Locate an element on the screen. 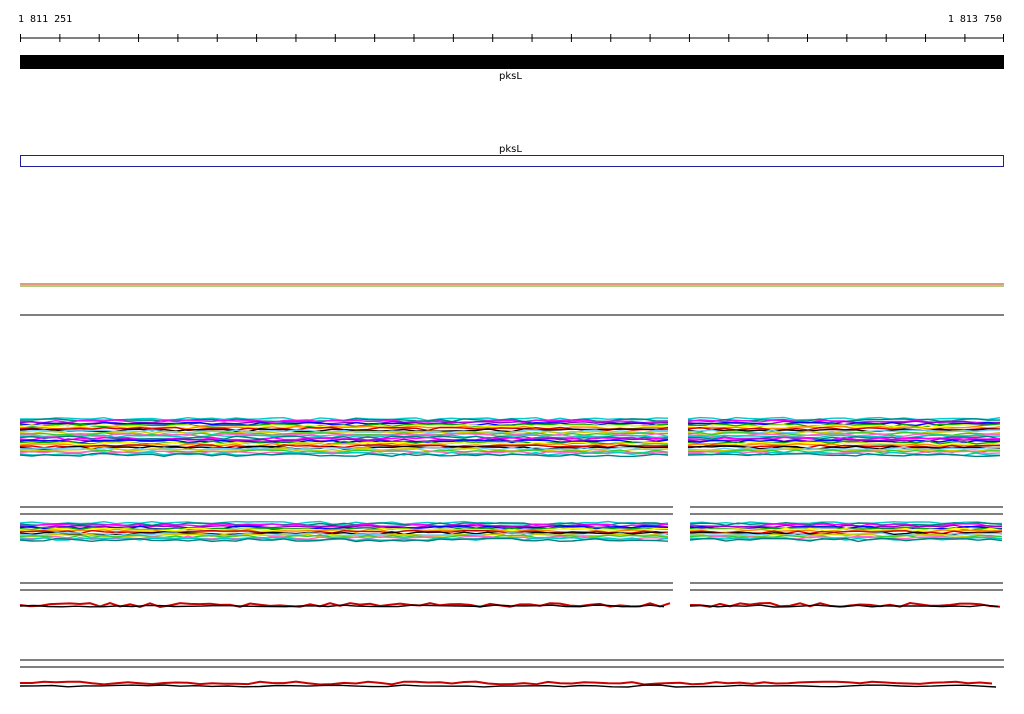 This screenshot has height=714, width=1024. signal-track-red-d is located at coordinates (508, 684).